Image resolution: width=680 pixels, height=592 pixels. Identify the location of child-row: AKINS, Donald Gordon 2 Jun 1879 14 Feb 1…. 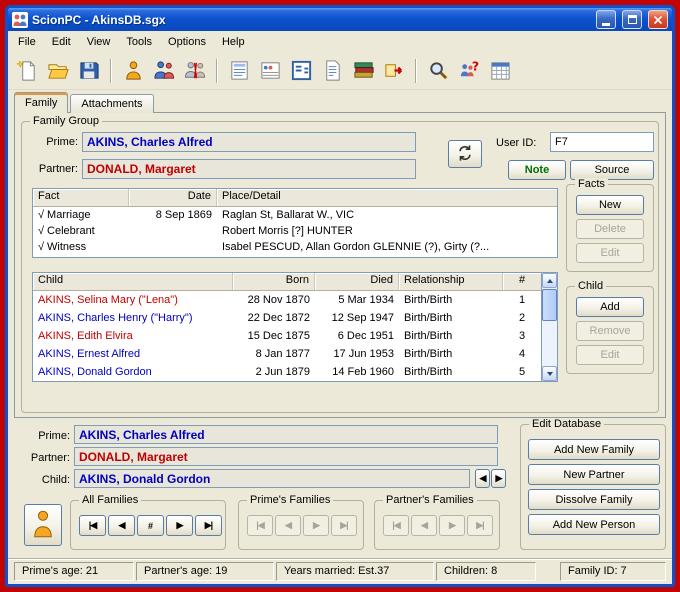
(295, 372).